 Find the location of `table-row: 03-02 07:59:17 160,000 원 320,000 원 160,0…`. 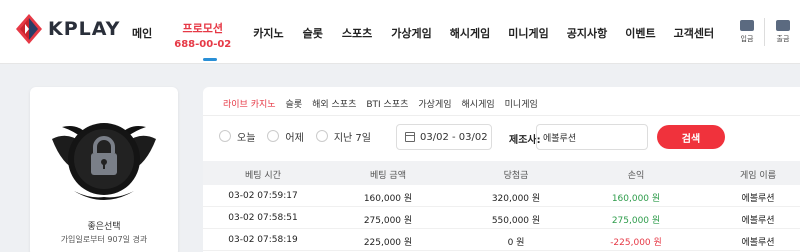

table-row: 03-02 07:59:17 160,000 원 320,000 원 160,0… is located at coordinates (501, 196).